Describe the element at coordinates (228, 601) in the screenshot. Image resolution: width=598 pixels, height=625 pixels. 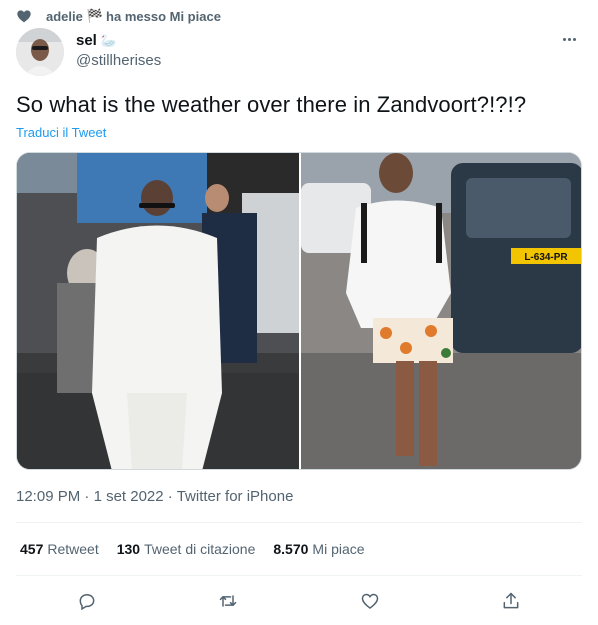
I see `retweet-icon` at that location.